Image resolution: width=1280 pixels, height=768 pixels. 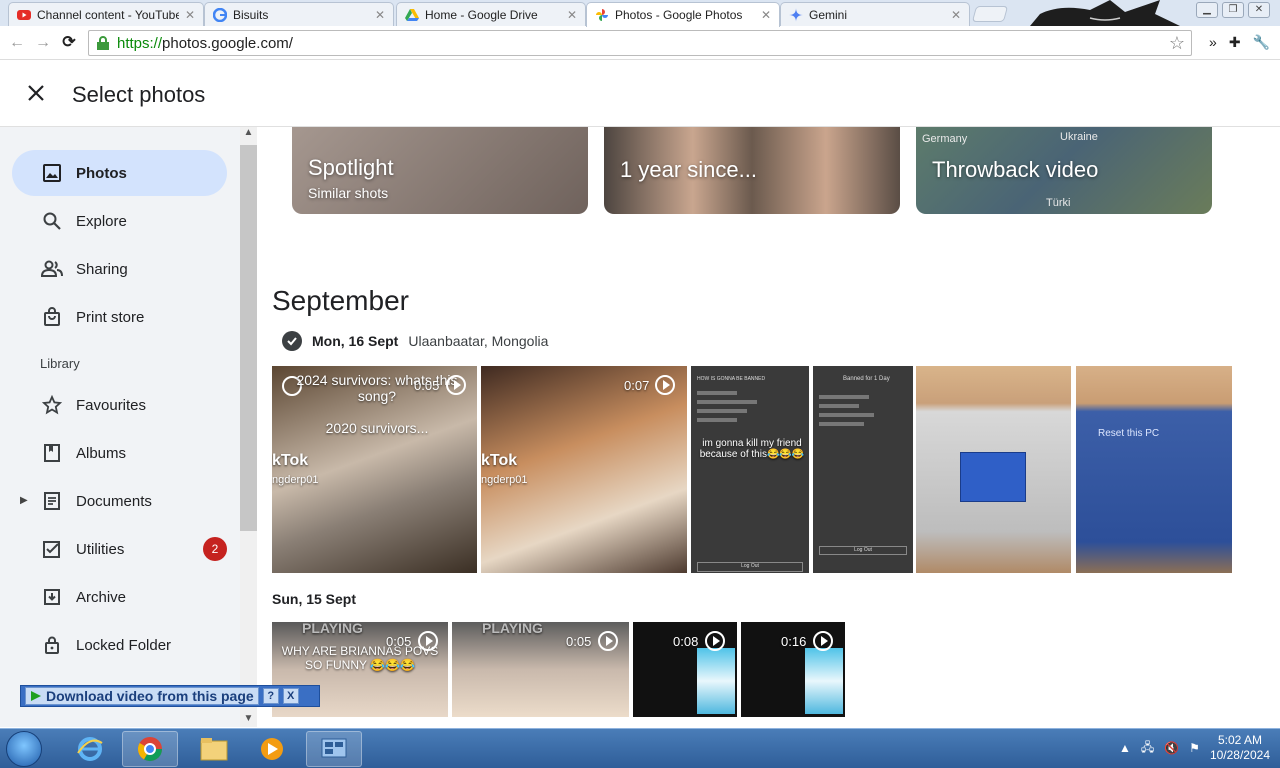 What do you see at coordinates (119, 173) in the screenshot?
I see `sidebar-item-photos: Photos` at bounding box center [119, 173].